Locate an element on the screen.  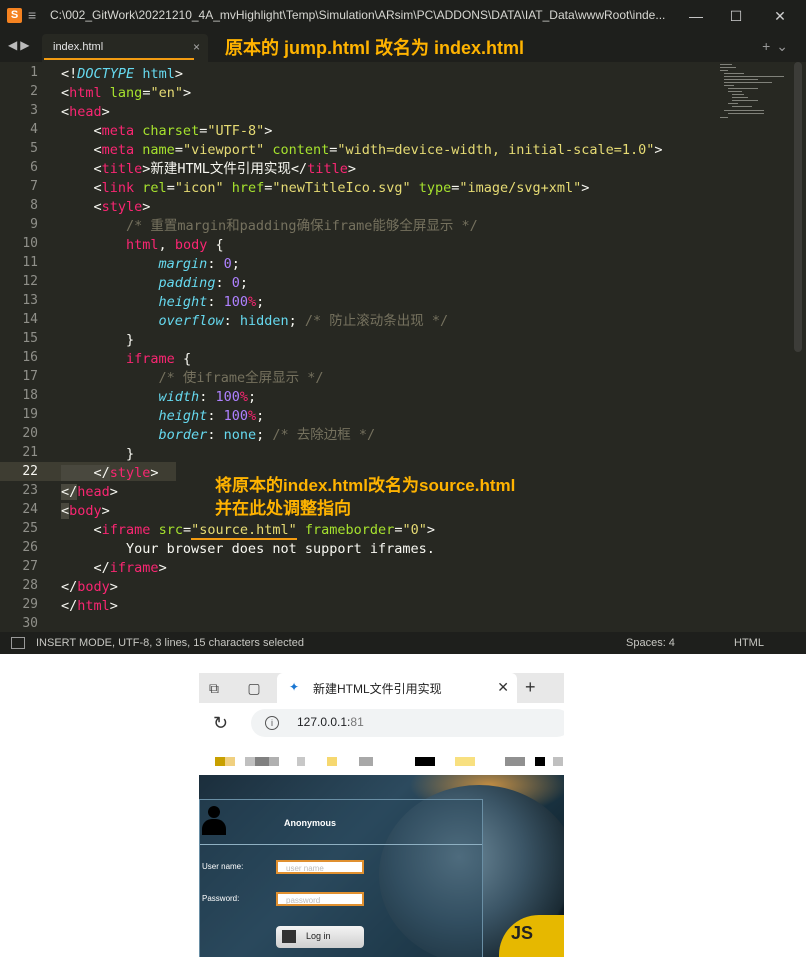
minimap is located at coordinates (754, 92).